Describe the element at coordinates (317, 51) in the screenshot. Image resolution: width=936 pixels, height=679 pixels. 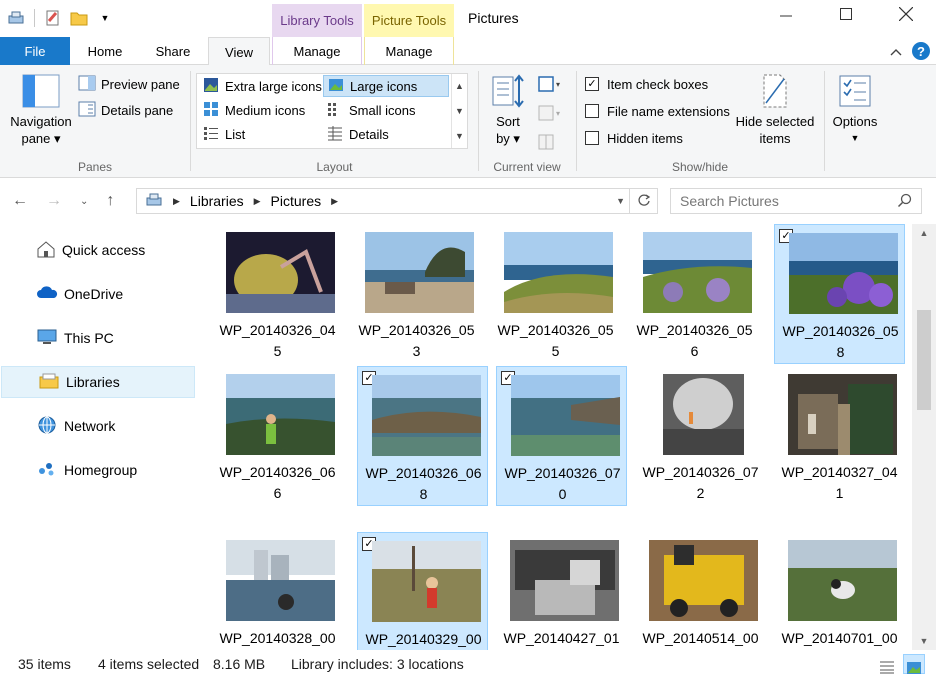
I see `tab-library-manage: Manage` at that location.